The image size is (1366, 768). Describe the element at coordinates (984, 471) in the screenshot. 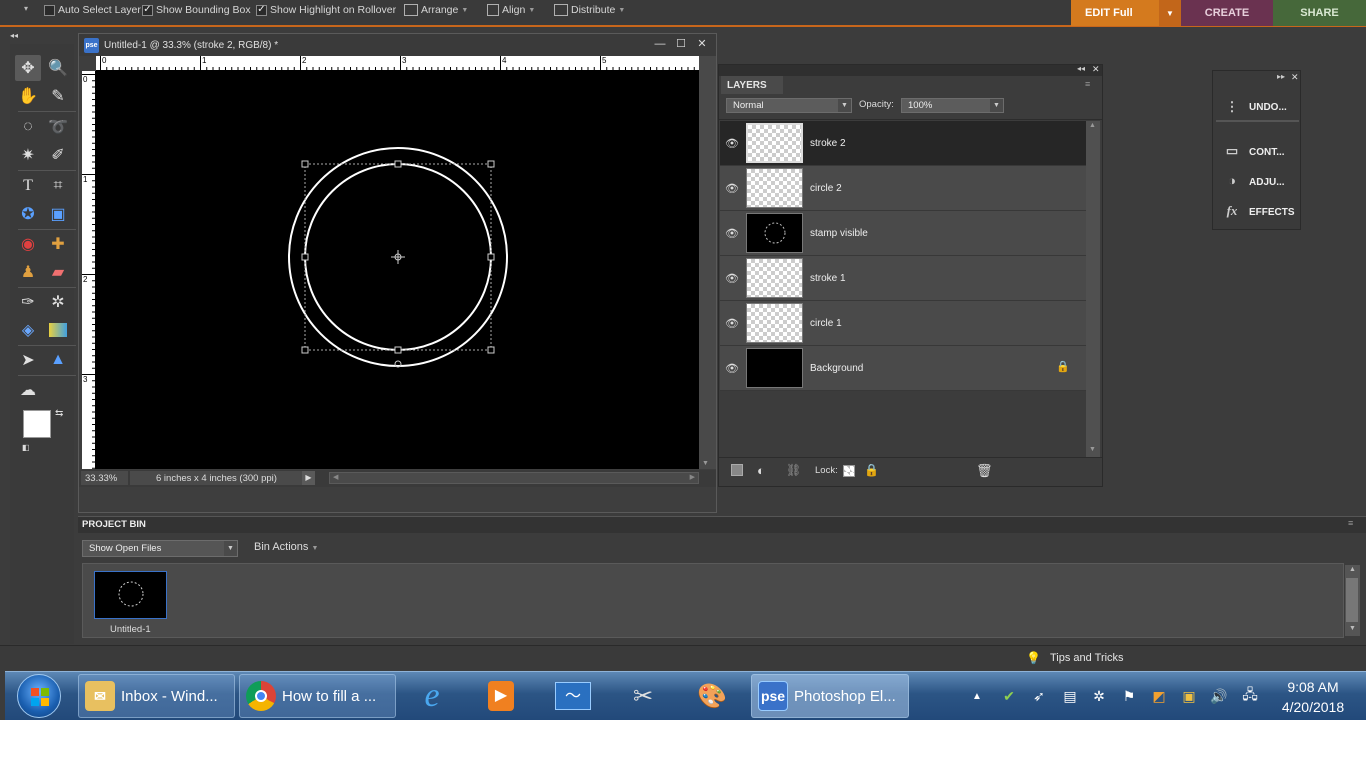

I see `trash-icon: 🗑` at that location.